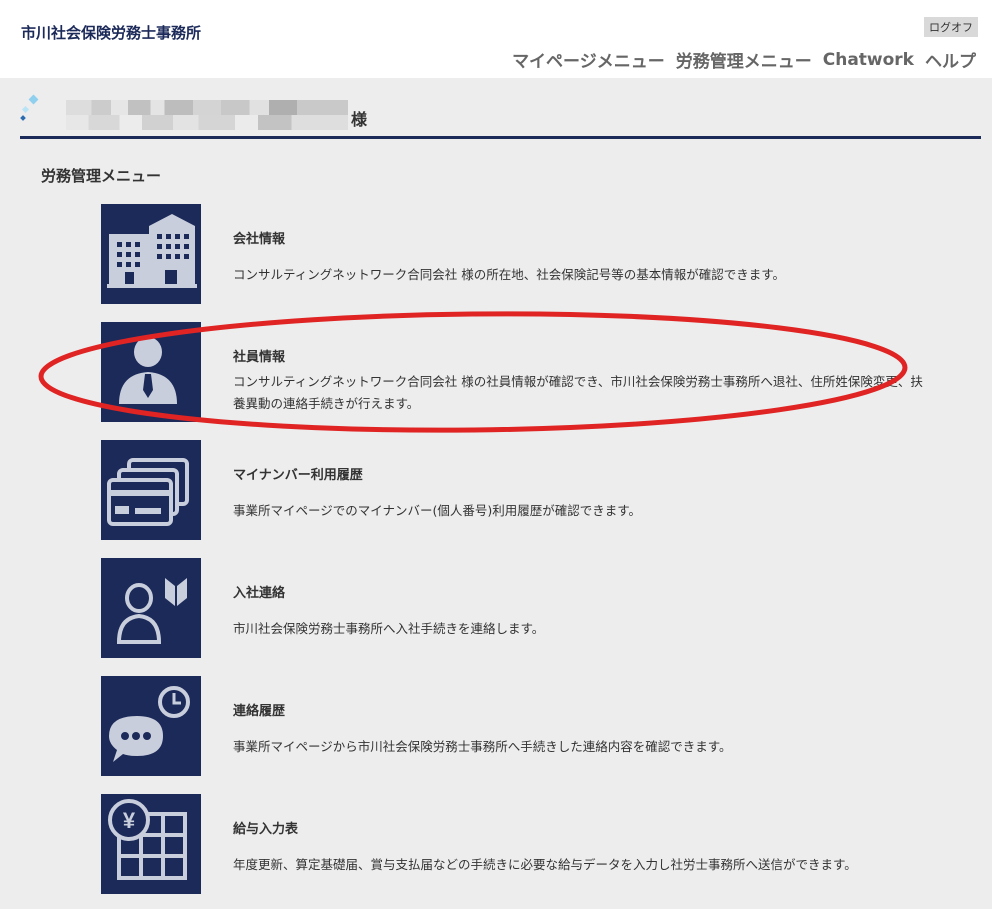  Describe the element at coordinates (298, 473) in the screenshot. I see `menu-title: マイナンバー利用履歴` at that location.